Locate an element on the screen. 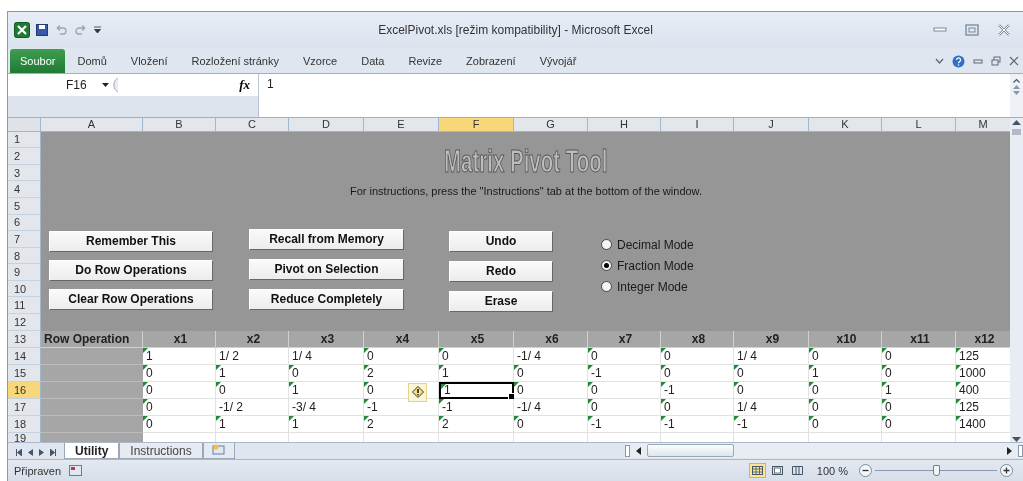 This screenshot has height=481, width=1023. help-button is located at coordinates (958, 61).